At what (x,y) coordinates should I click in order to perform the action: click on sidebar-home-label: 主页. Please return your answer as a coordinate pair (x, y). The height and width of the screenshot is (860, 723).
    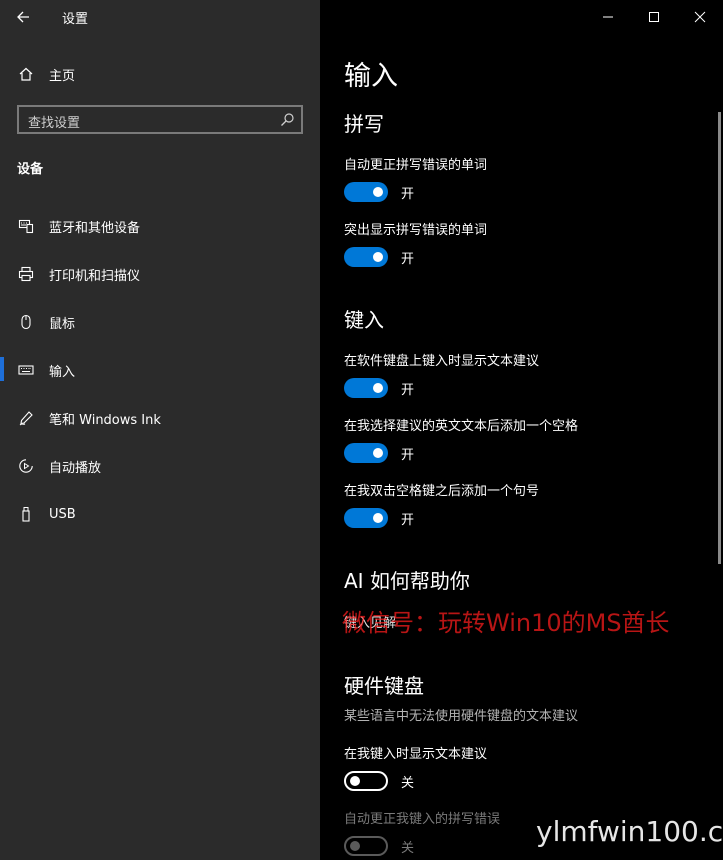
    Looking at the image, I should click on (62, 76).